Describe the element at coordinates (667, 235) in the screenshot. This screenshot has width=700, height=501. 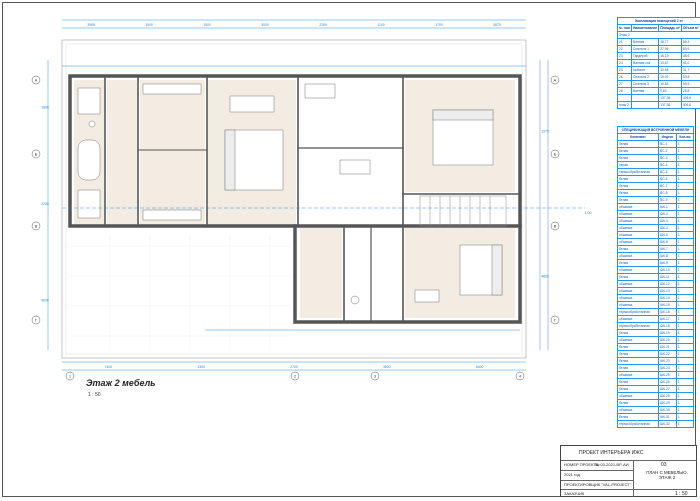
I see `spec-table-row-cell: ШК-5` at that location.